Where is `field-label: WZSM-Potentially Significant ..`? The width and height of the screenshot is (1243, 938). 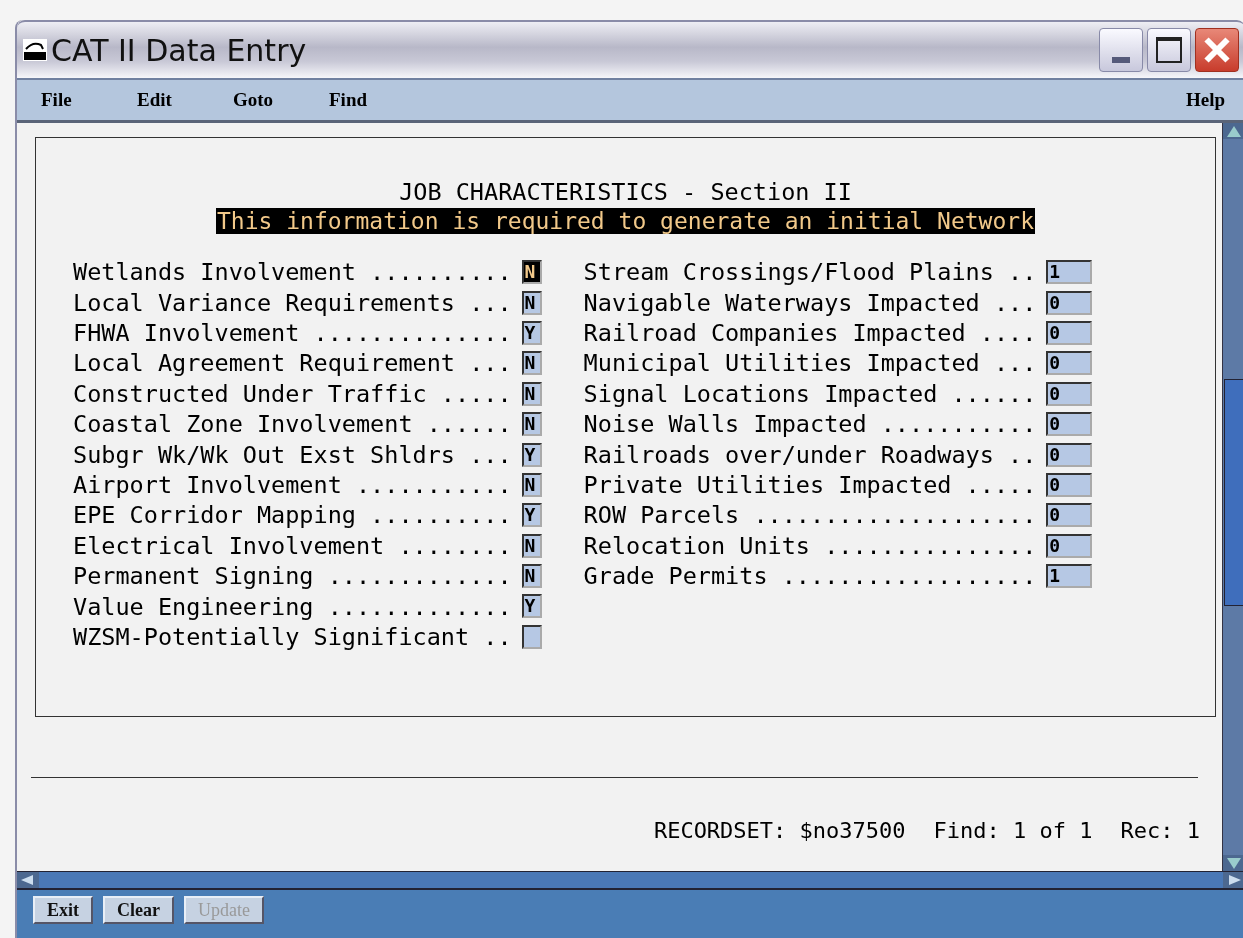 field-label: WZSM-Potentially Significant .. is located at coordinates (292, 636).